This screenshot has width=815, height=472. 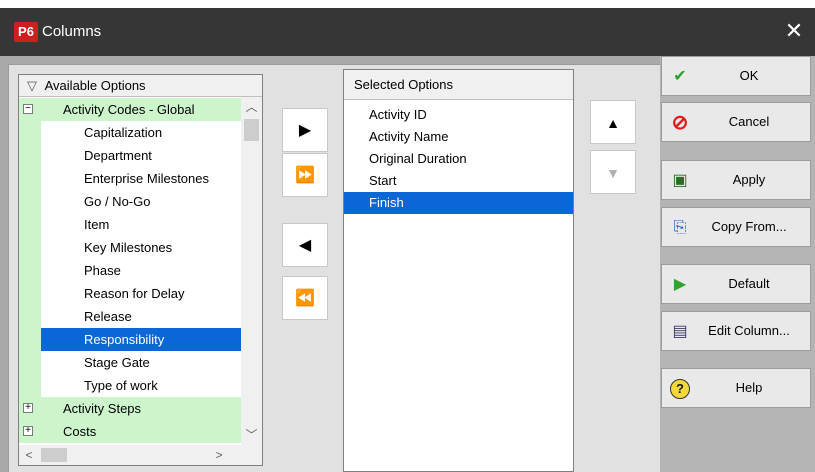 What do you see at coordinates (32, 85) in the screenshot?
I see `collapse-filter-icon: ▽` at bounding box center [32, 85].